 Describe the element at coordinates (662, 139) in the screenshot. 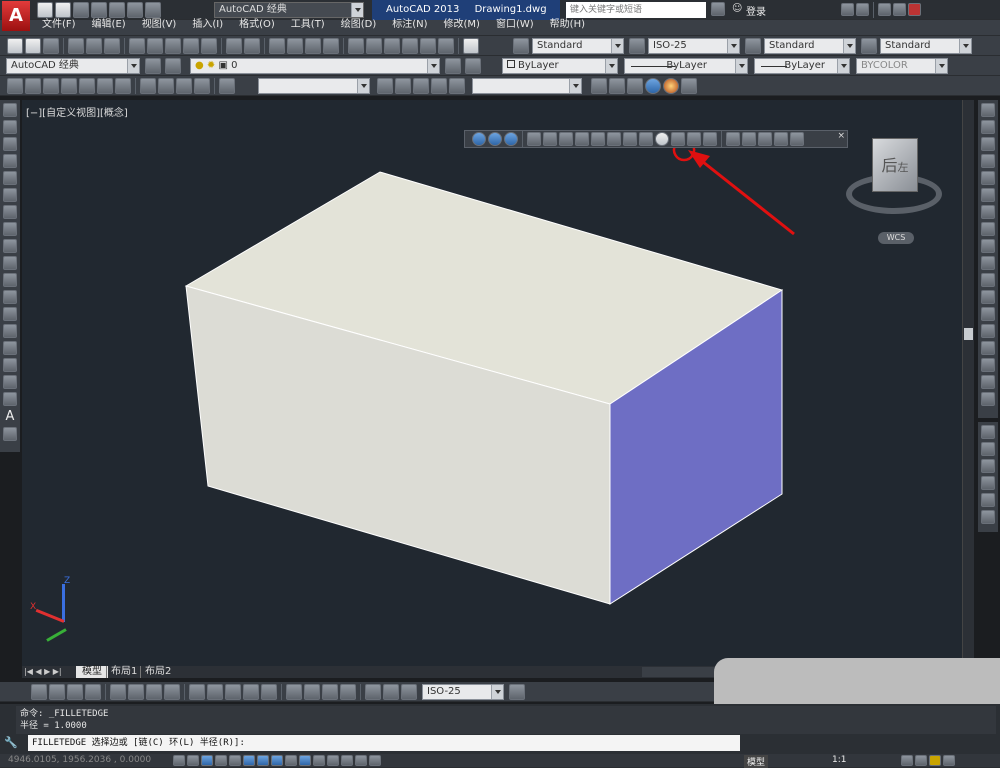

I see `fillet-edge-icon` at that location.